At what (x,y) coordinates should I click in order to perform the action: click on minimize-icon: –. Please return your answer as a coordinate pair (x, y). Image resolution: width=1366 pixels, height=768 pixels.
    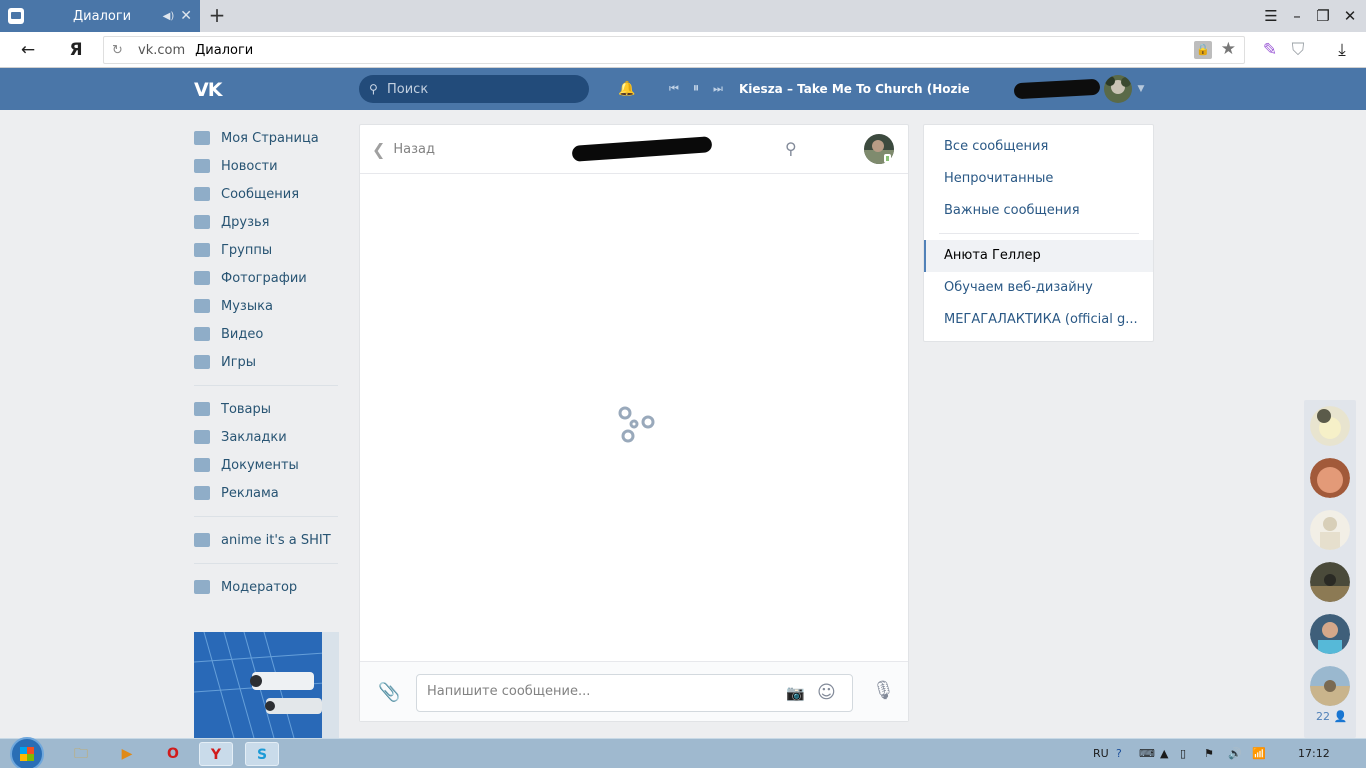
    Looking at the image, I should click on (1297, 16).